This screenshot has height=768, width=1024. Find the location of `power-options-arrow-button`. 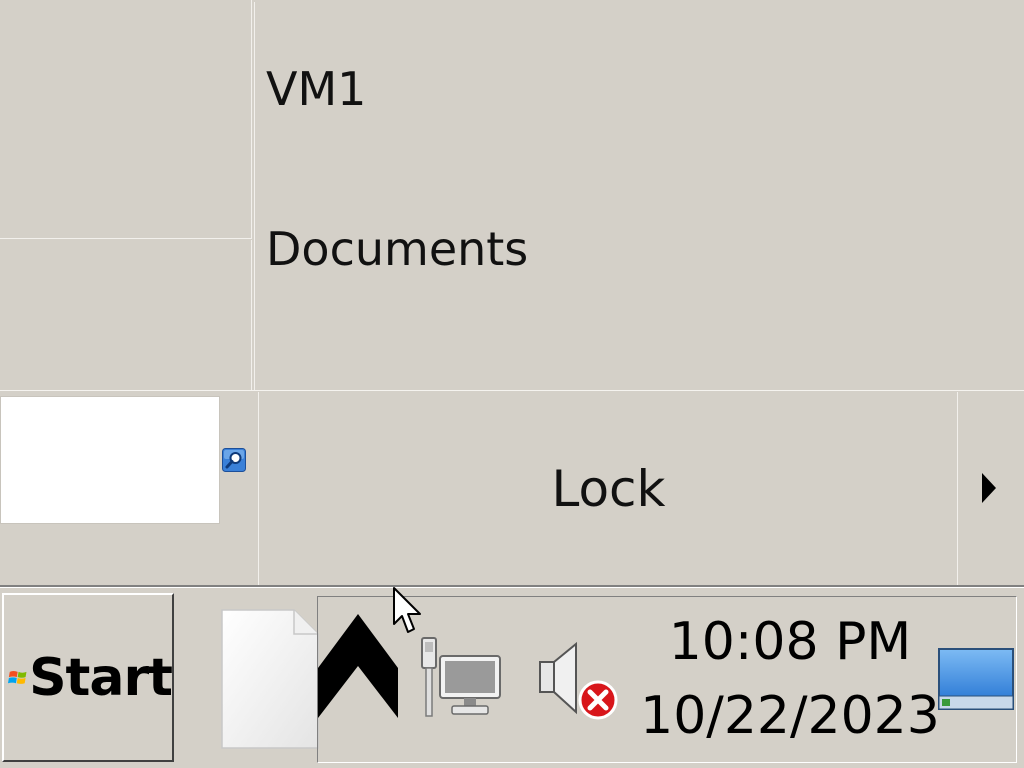

power-options-arrow-button is located at coordinates (990, 488).